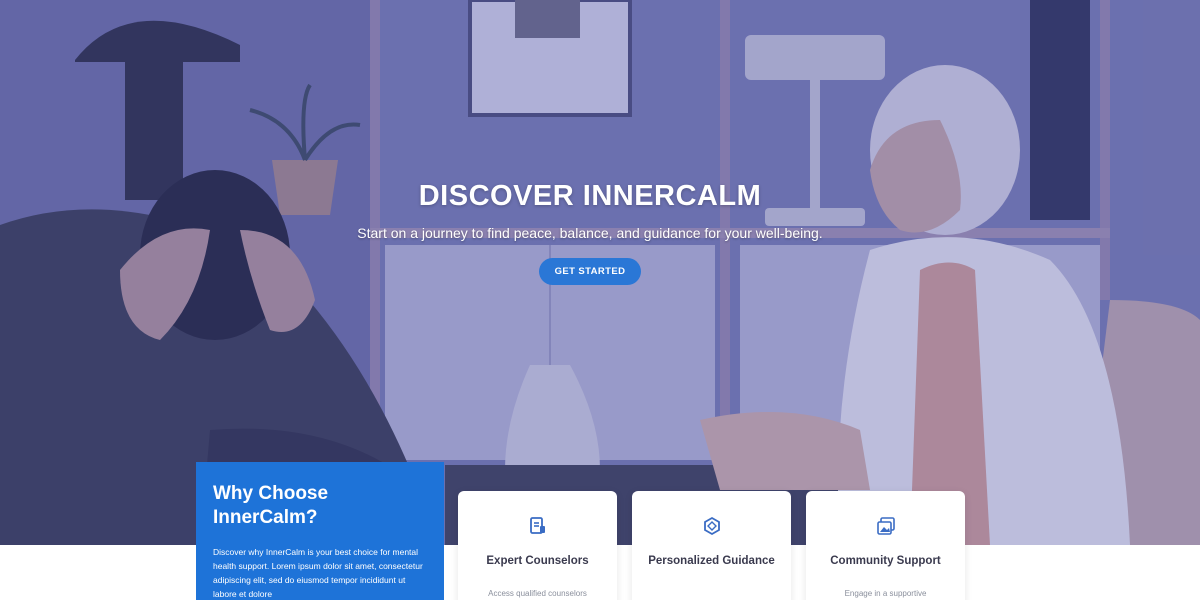 This screenshot has width=1200, height=600. I want to click on feature-title: Community Support, so click(885, 561).